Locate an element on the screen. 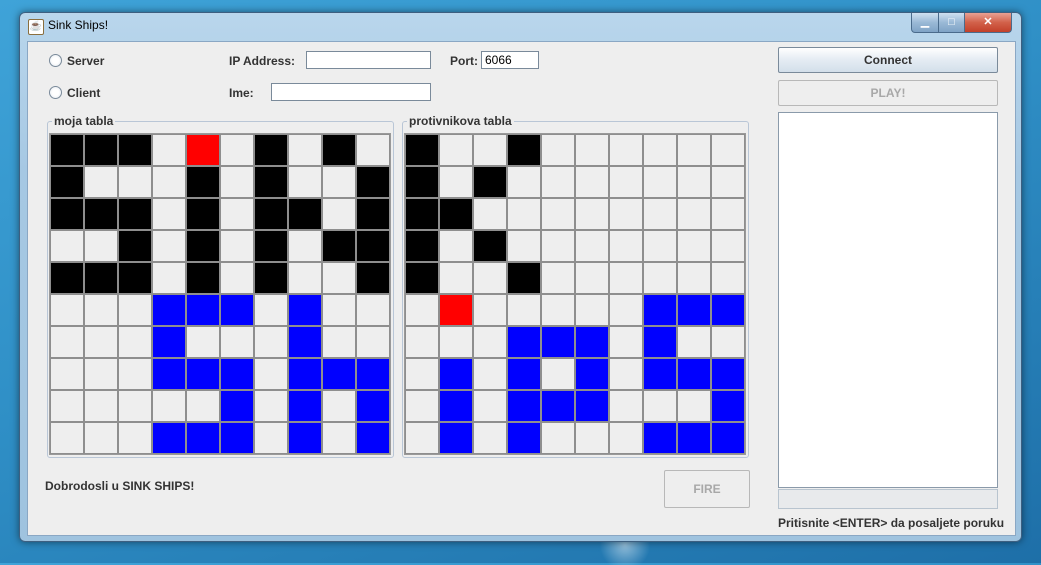 Image resolution: width=1041 pixels, height=565 pixels. chat-input is located at coordinates (888, 499).